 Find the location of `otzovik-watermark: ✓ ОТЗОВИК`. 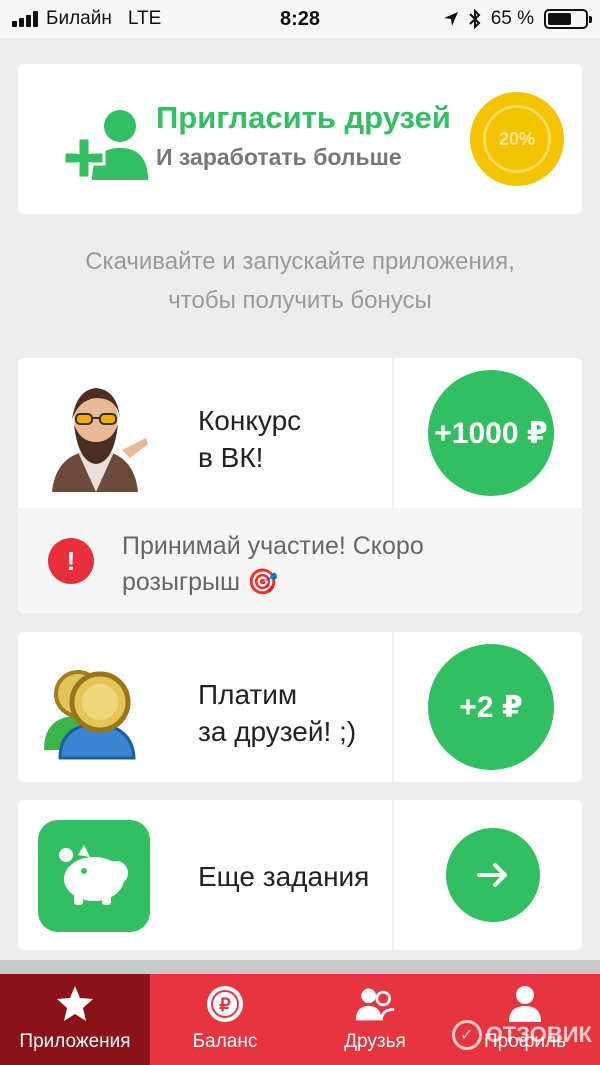

otzovik-watermark: ✓ ОТЗОВИК is located at coordinates (521, 1035).